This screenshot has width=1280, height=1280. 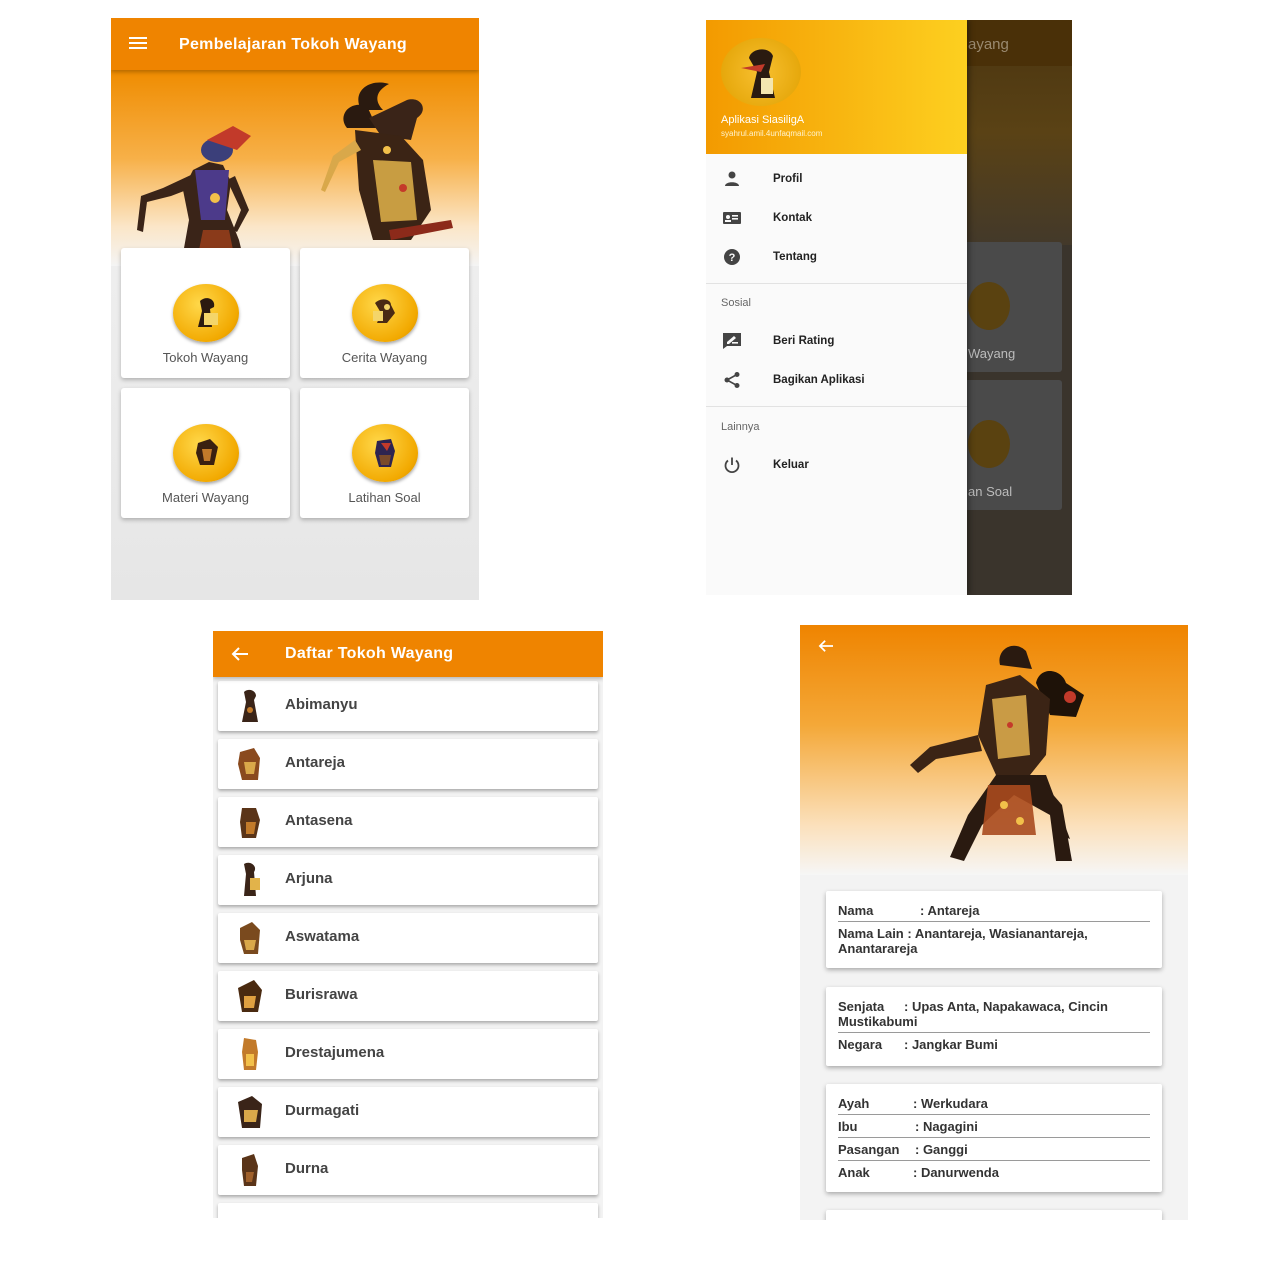 I want to click on info-key: Nama, so click(x=856, y=910).